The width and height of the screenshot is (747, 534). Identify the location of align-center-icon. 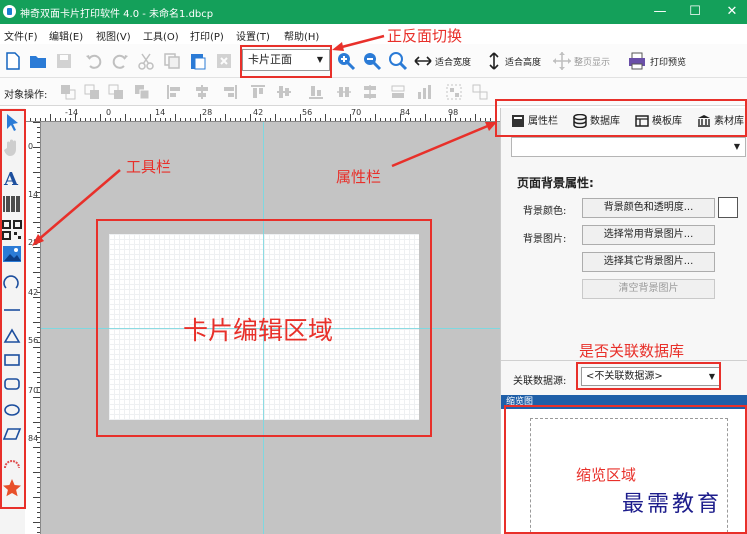
(202, 92).